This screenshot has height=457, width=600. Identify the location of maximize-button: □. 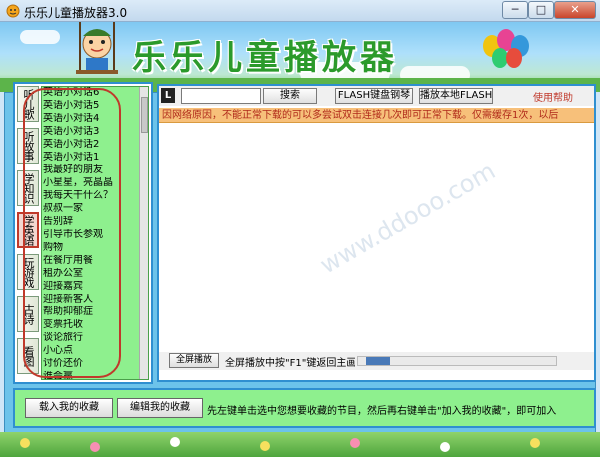
(541, 10).